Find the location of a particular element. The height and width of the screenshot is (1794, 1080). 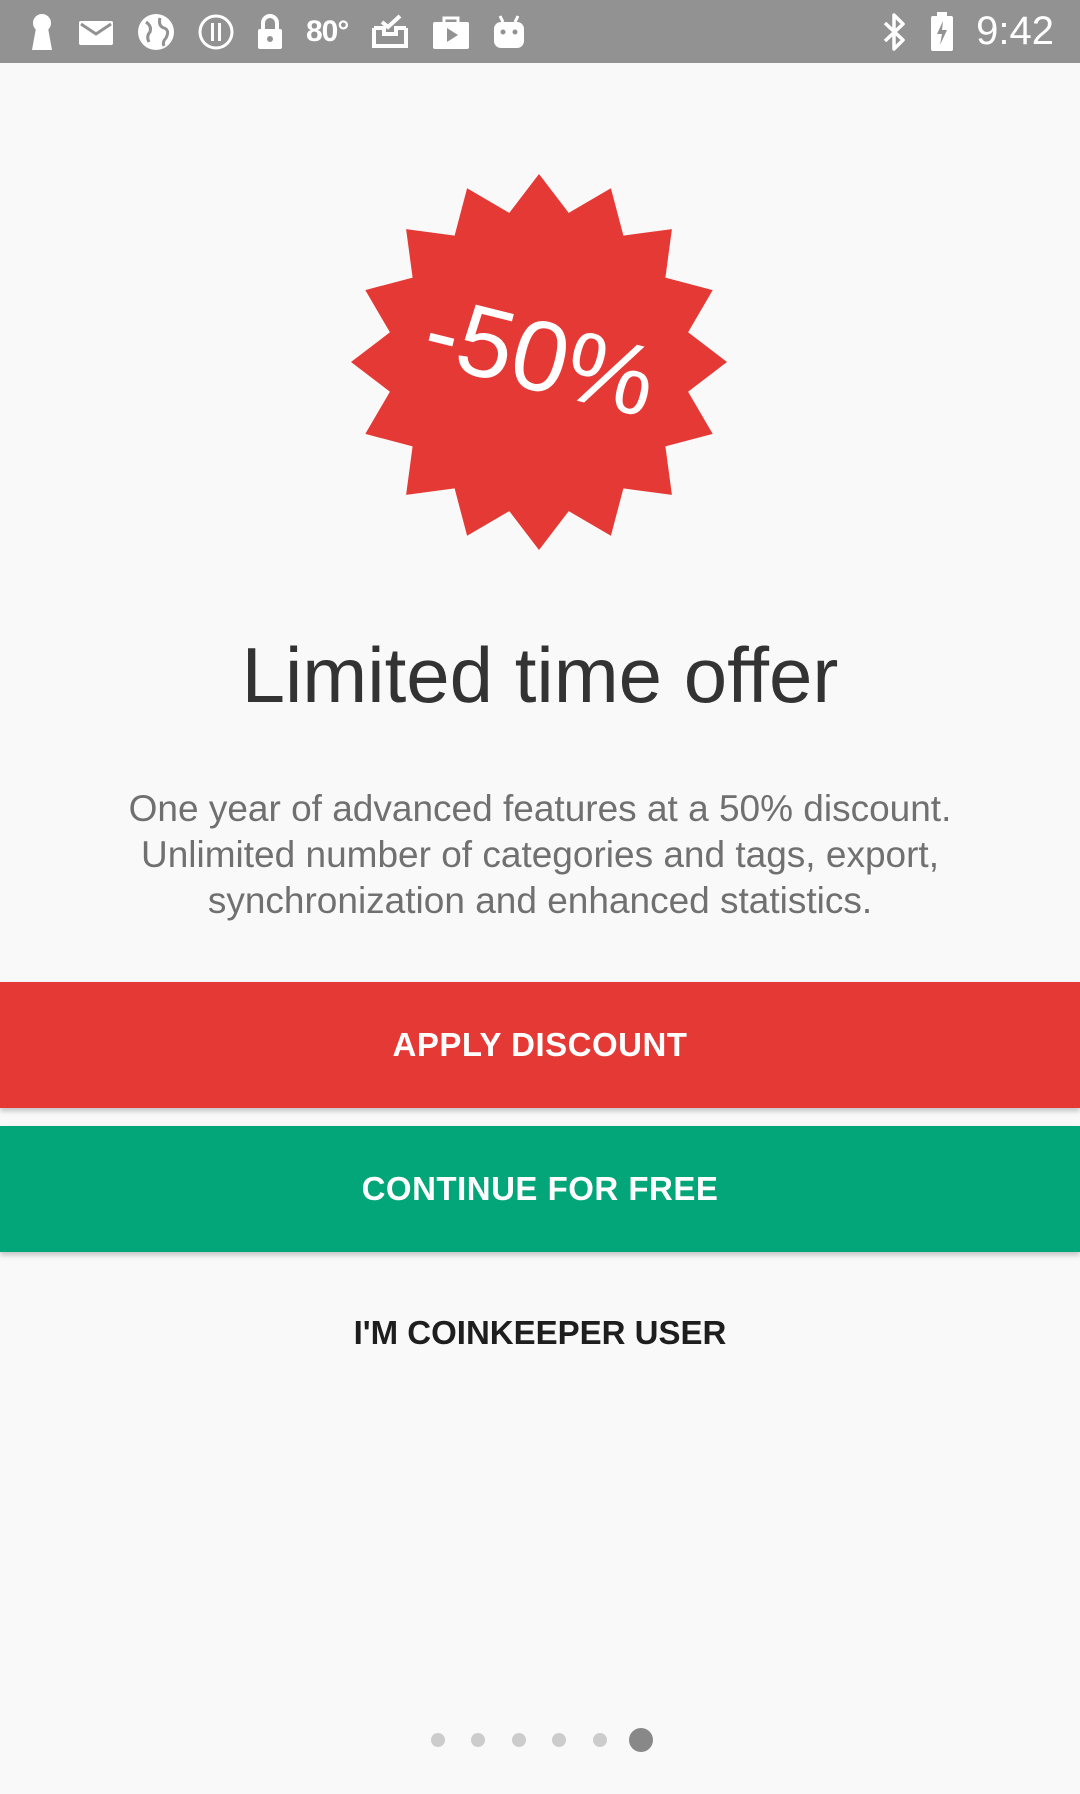

keyhole-icon is located at coordinates (42, 32).